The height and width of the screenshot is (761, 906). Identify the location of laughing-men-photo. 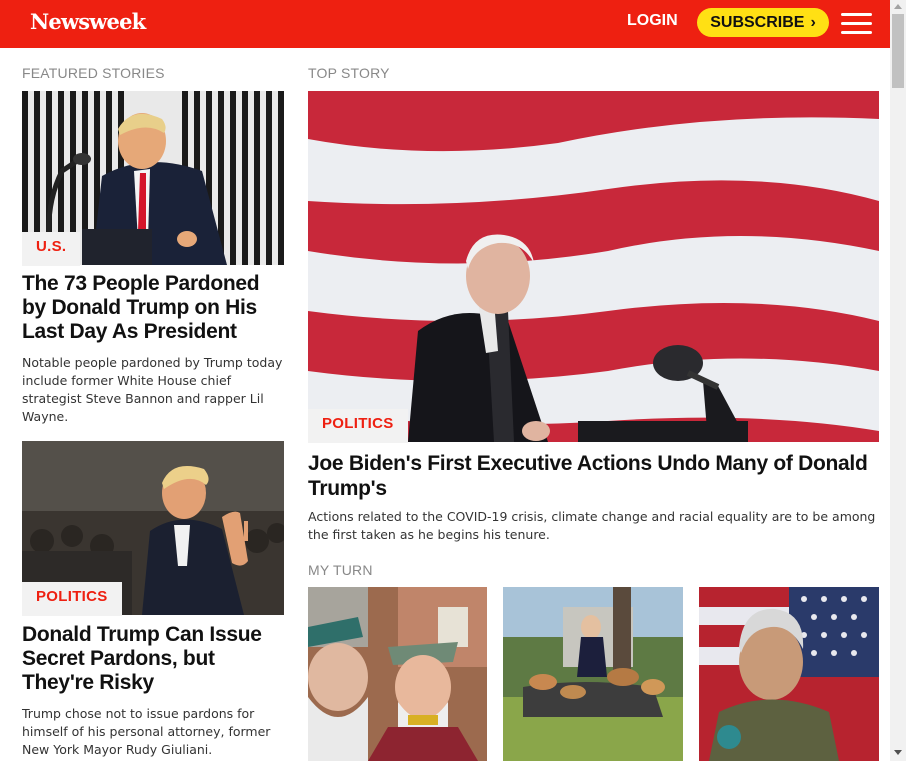
(397, 674).